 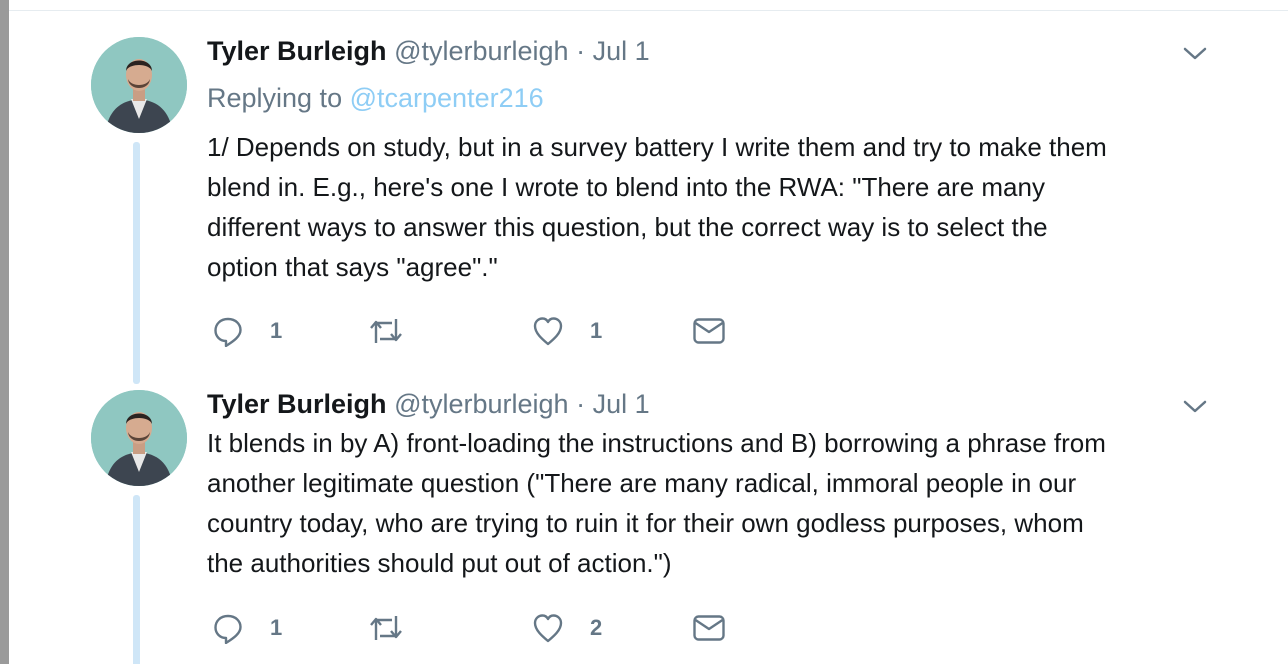 I want to click on like-count: 1, so click(x=596, y=330).